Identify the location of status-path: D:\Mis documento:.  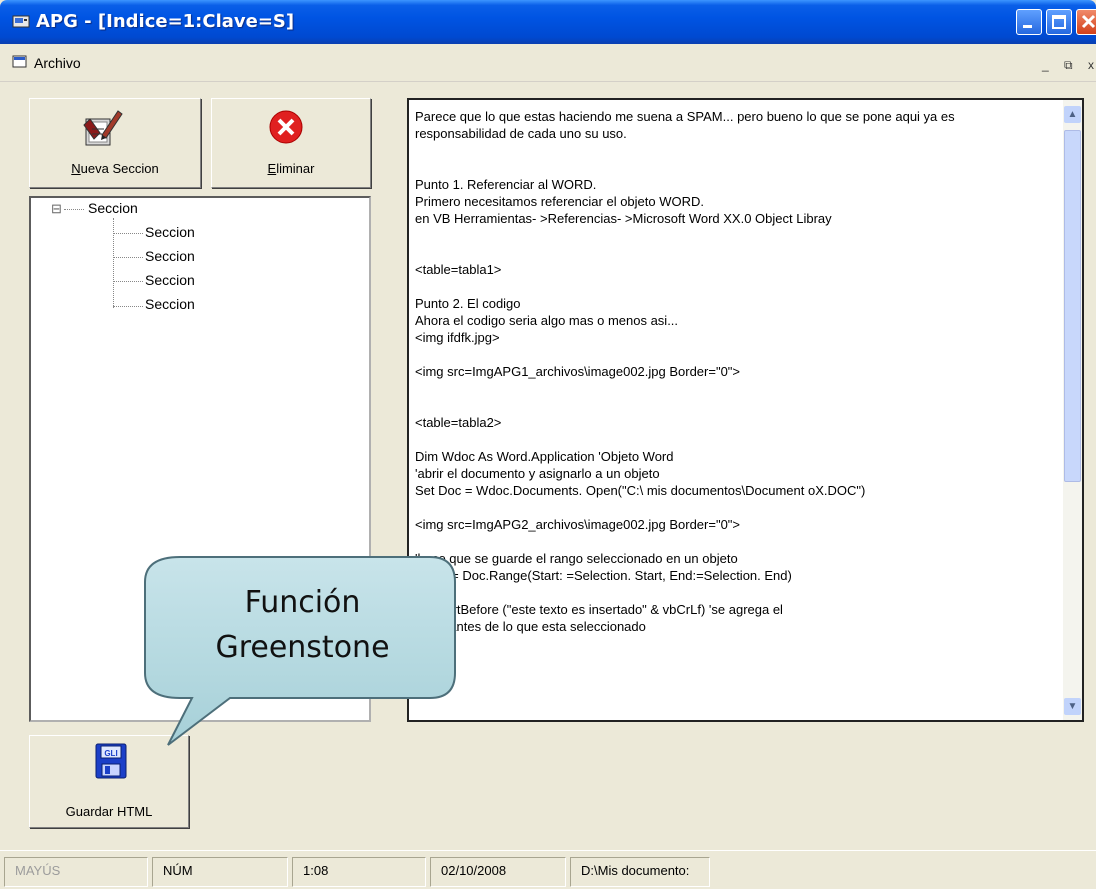
(640, 872).